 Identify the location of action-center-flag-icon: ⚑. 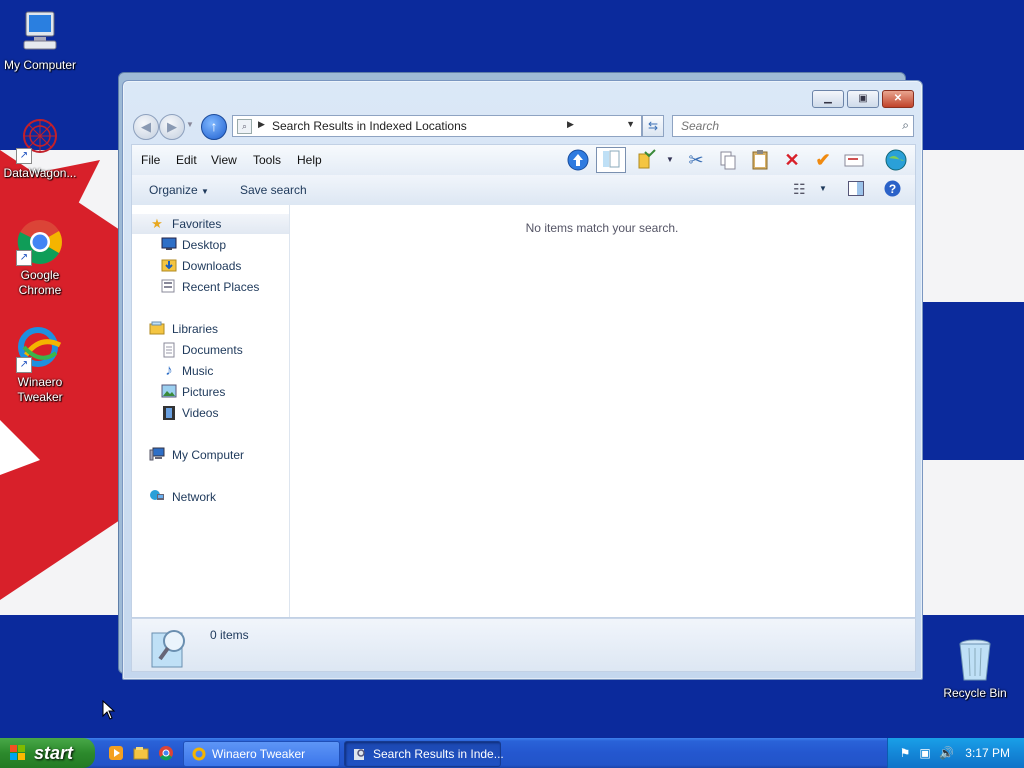
(905, 753).